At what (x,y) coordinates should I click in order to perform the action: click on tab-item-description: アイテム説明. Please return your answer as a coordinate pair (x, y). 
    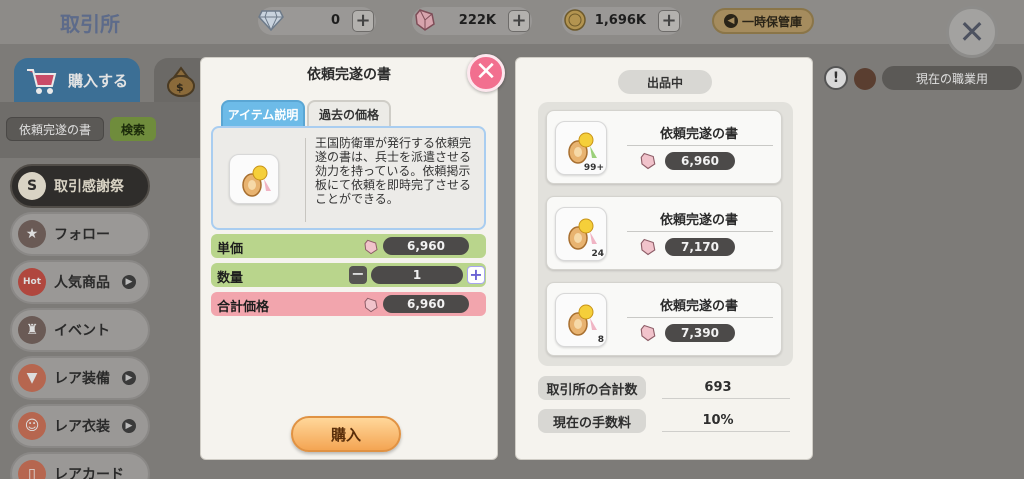
    Looking at the image, I should click on (263, 114).